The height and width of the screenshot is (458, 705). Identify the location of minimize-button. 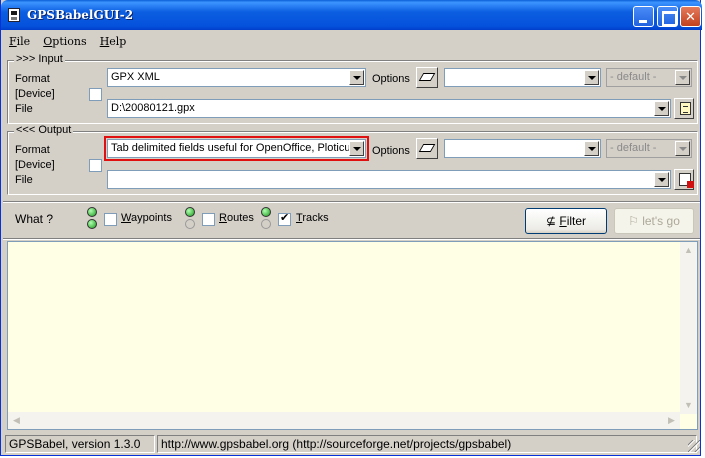
(643, 16).